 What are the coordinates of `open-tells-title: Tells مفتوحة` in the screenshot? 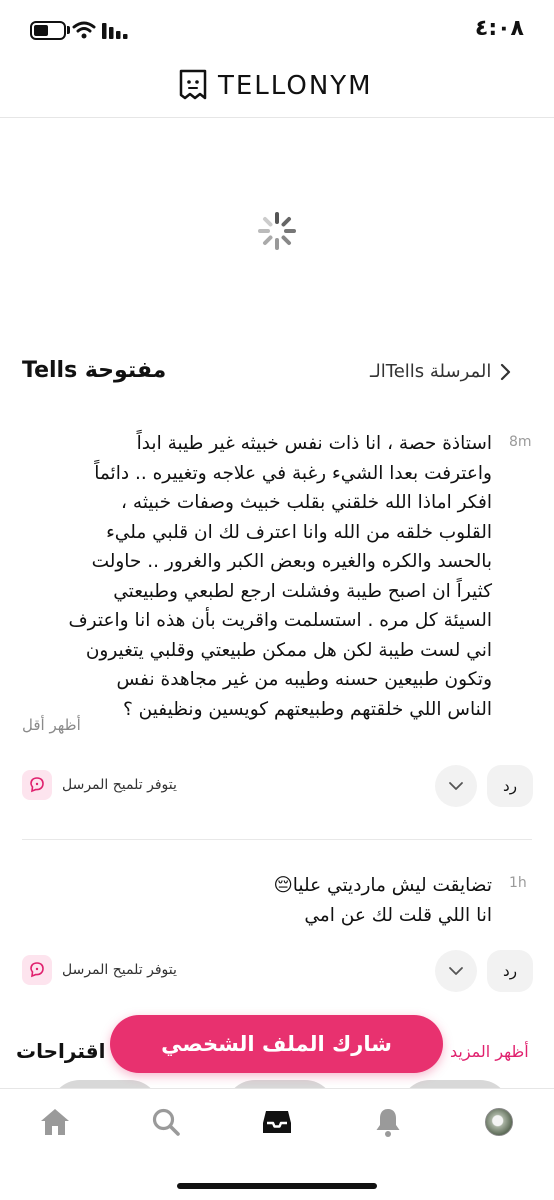 It's located at (94, 370).